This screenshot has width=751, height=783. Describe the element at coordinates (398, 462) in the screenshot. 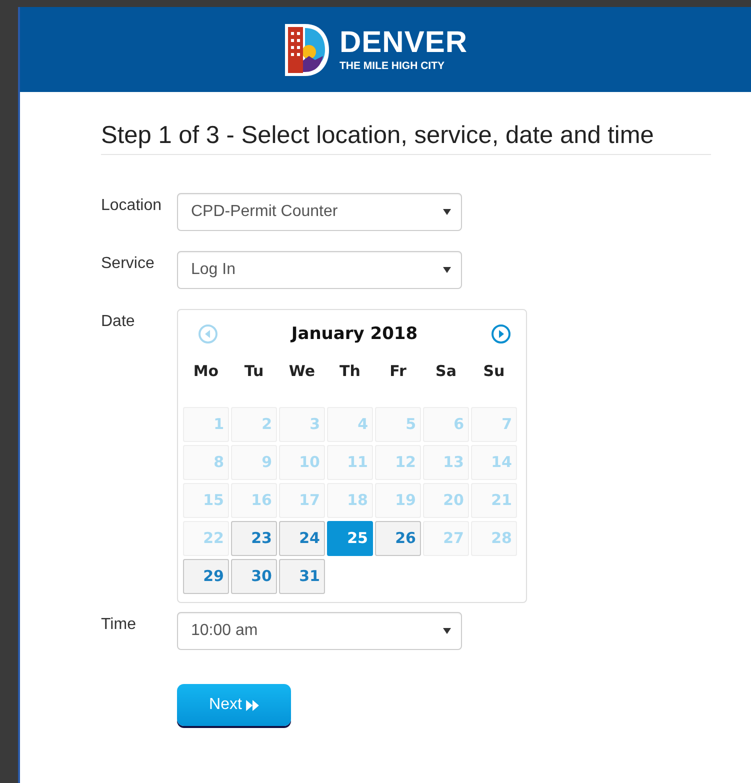

I see `calendar-day: 12` at that location.